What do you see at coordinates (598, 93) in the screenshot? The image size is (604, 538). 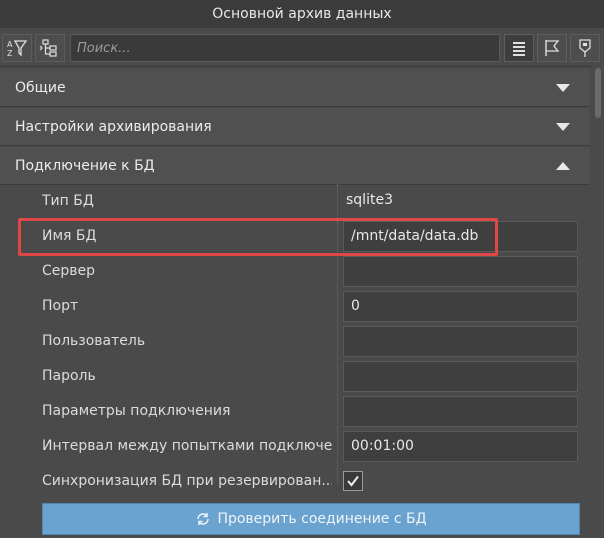 I see `scroll-thumb` at bounding box center [598, 93].